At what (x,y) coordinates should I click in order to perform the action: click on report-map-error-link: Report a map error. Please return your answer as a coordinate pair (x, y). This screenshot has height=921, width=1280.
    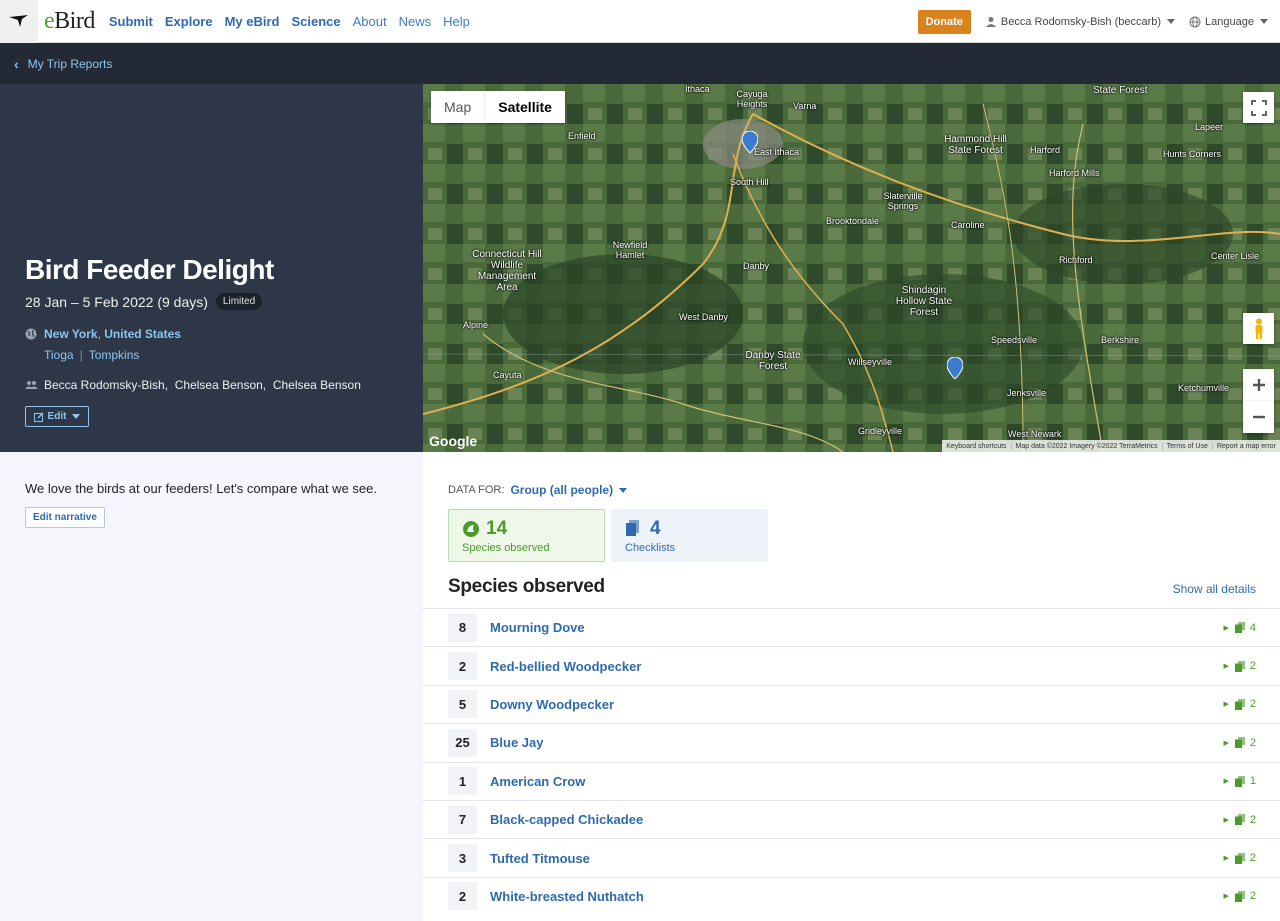
    Looking at the image, I should click on (1245, 446).